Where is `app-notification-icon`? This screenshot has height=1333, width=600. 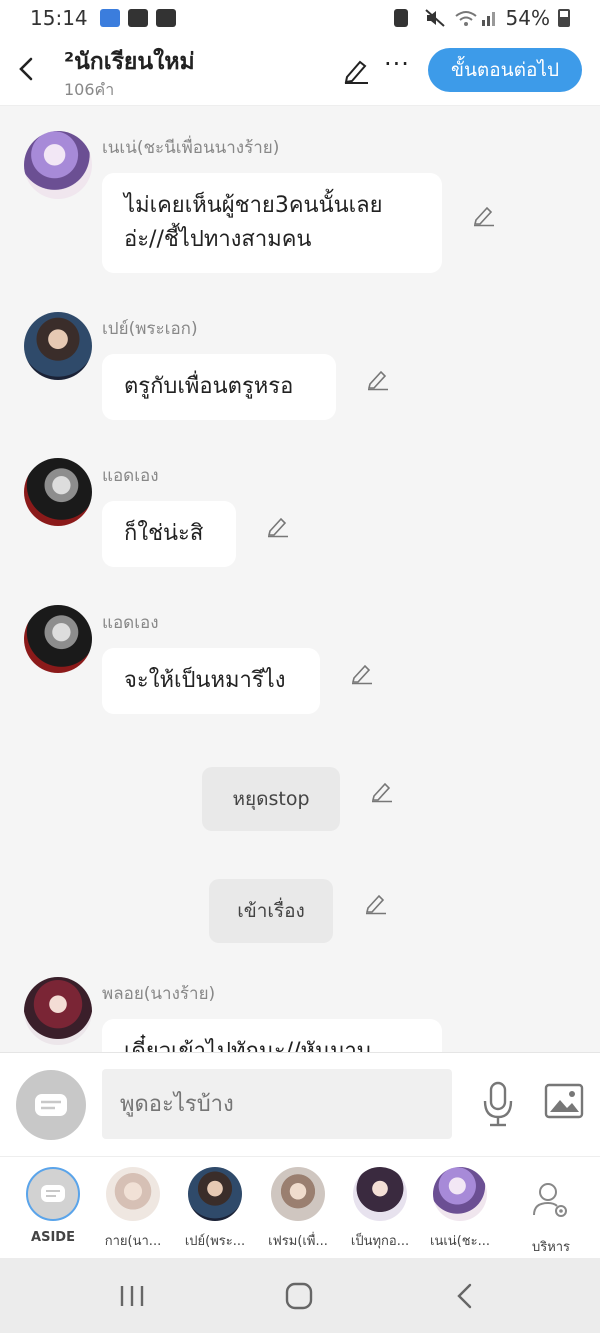
app-notification-icon is located at coordinates (109, 18).